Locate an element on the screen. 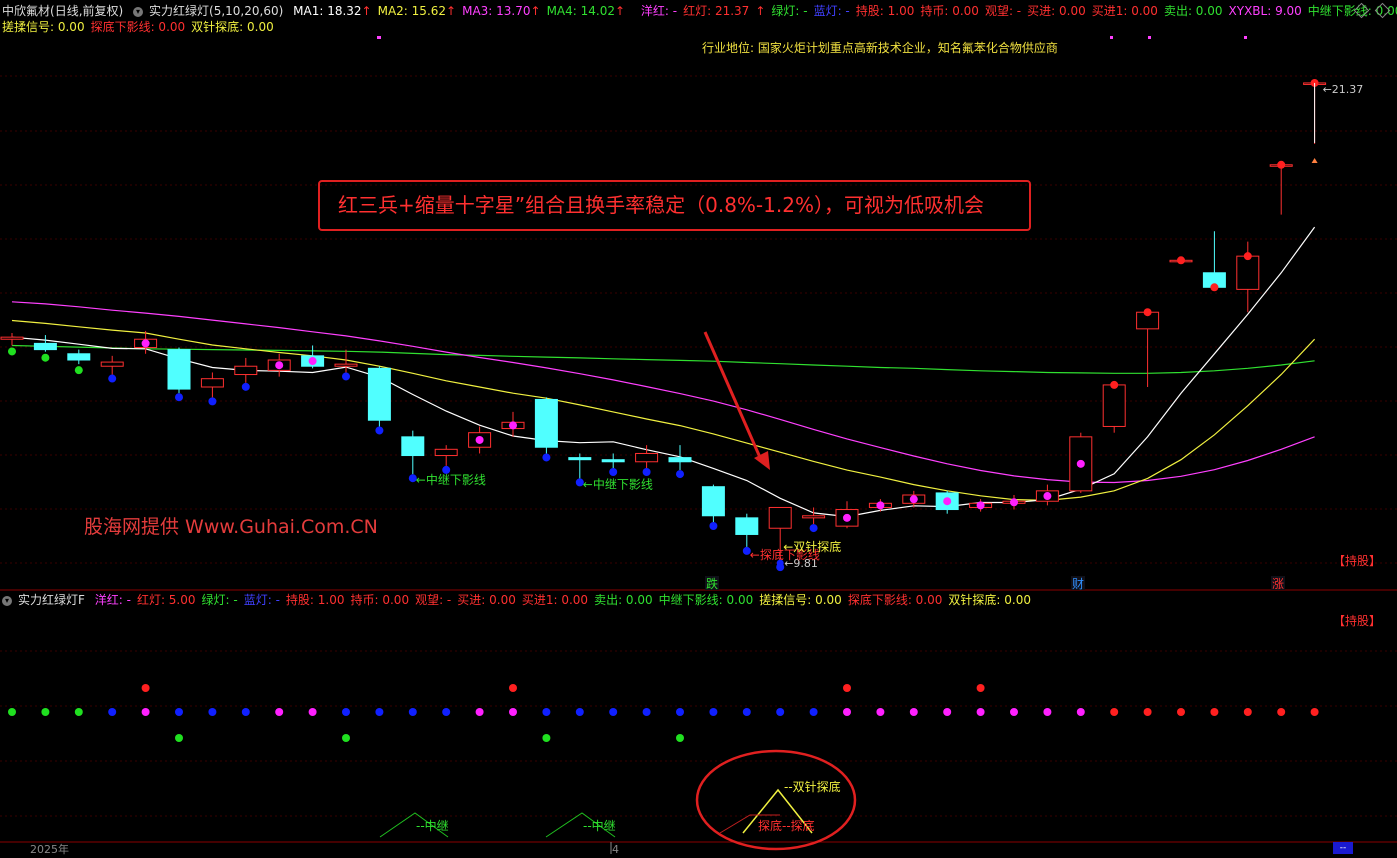 The image size is (1397, 858). sub-pattern-label: 探底--探底 is located at coordinates (786, 825).